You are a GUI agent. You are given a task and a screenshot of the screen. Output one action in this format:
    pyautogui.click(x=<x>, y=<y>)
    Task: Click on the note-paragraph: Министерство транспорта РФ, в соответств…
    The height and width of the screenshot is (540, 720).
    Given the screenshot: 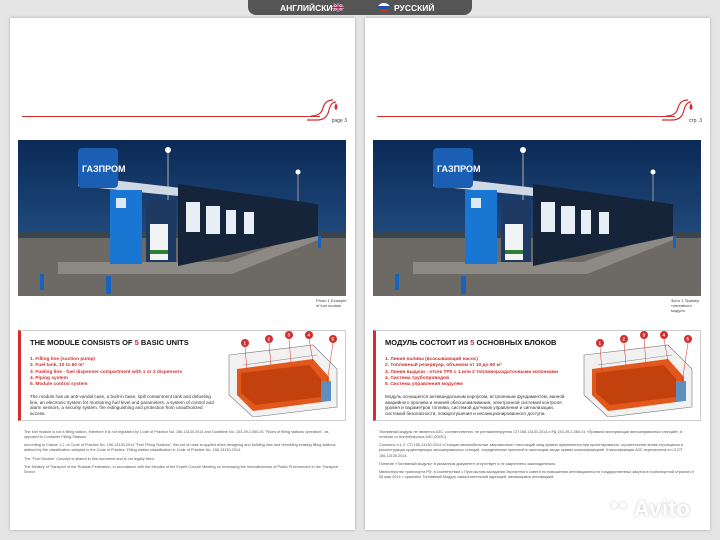 What is the action you would take?
    pyautogui.click(x=537, y=474)
    